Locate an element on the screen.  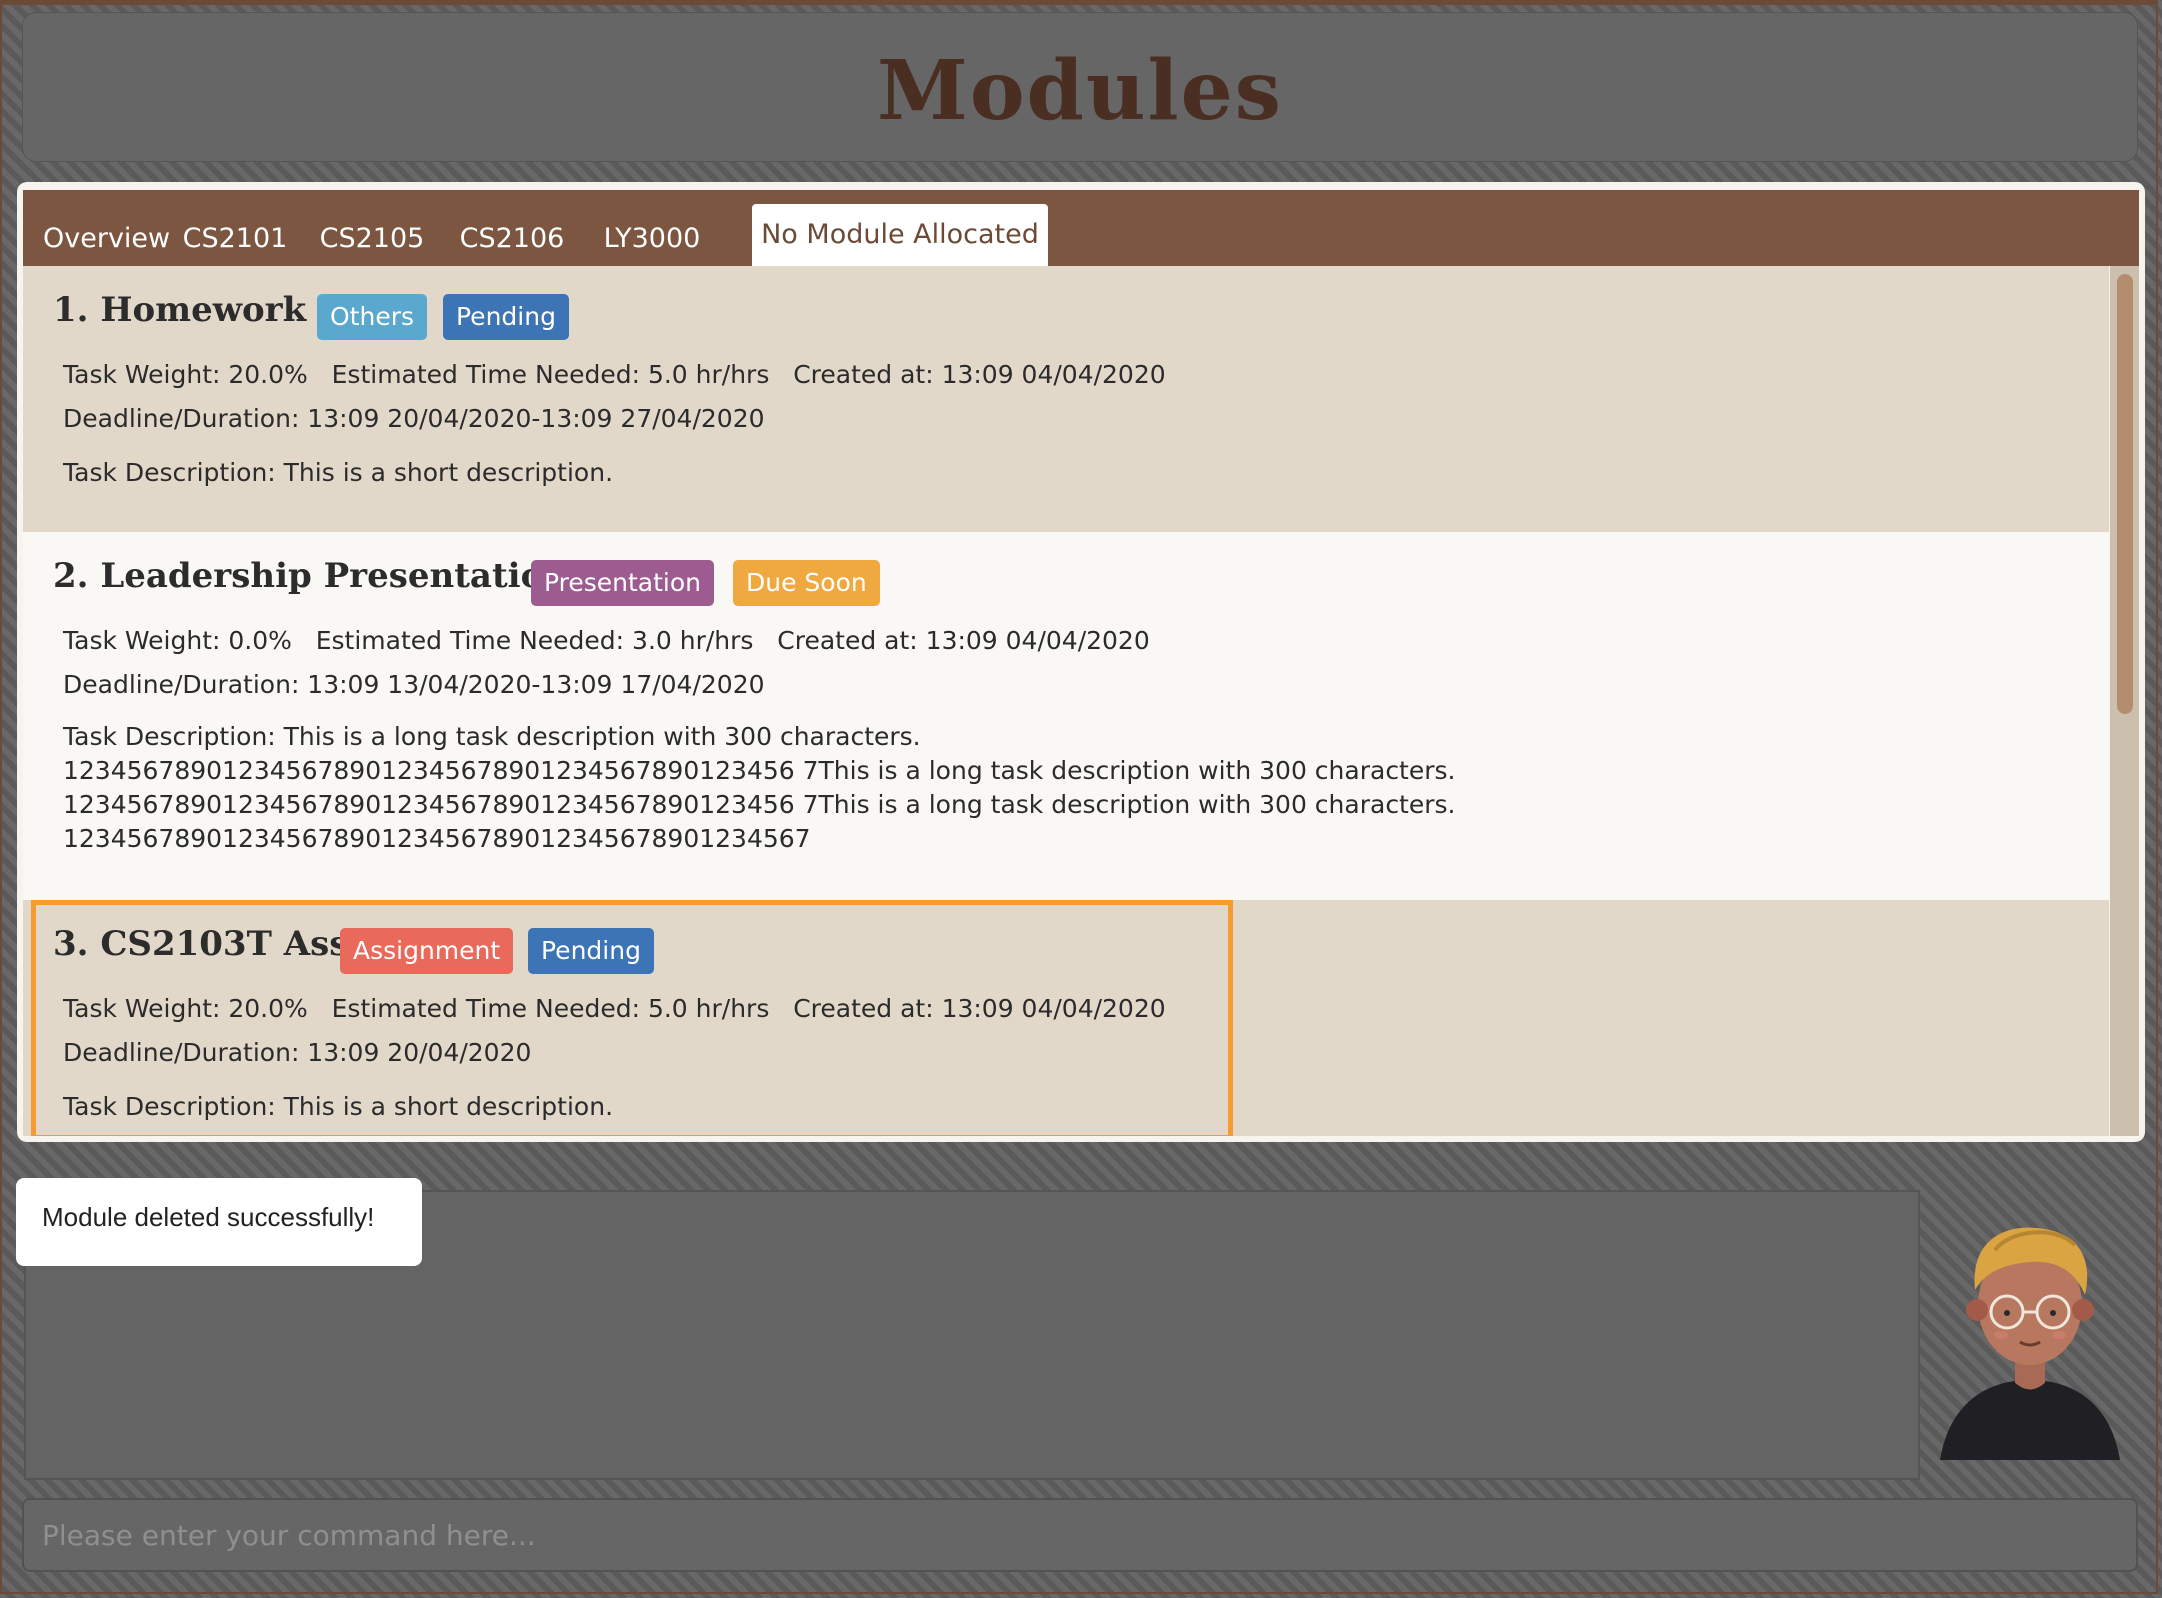
scrollbar is located at coordinates (2124, 701).